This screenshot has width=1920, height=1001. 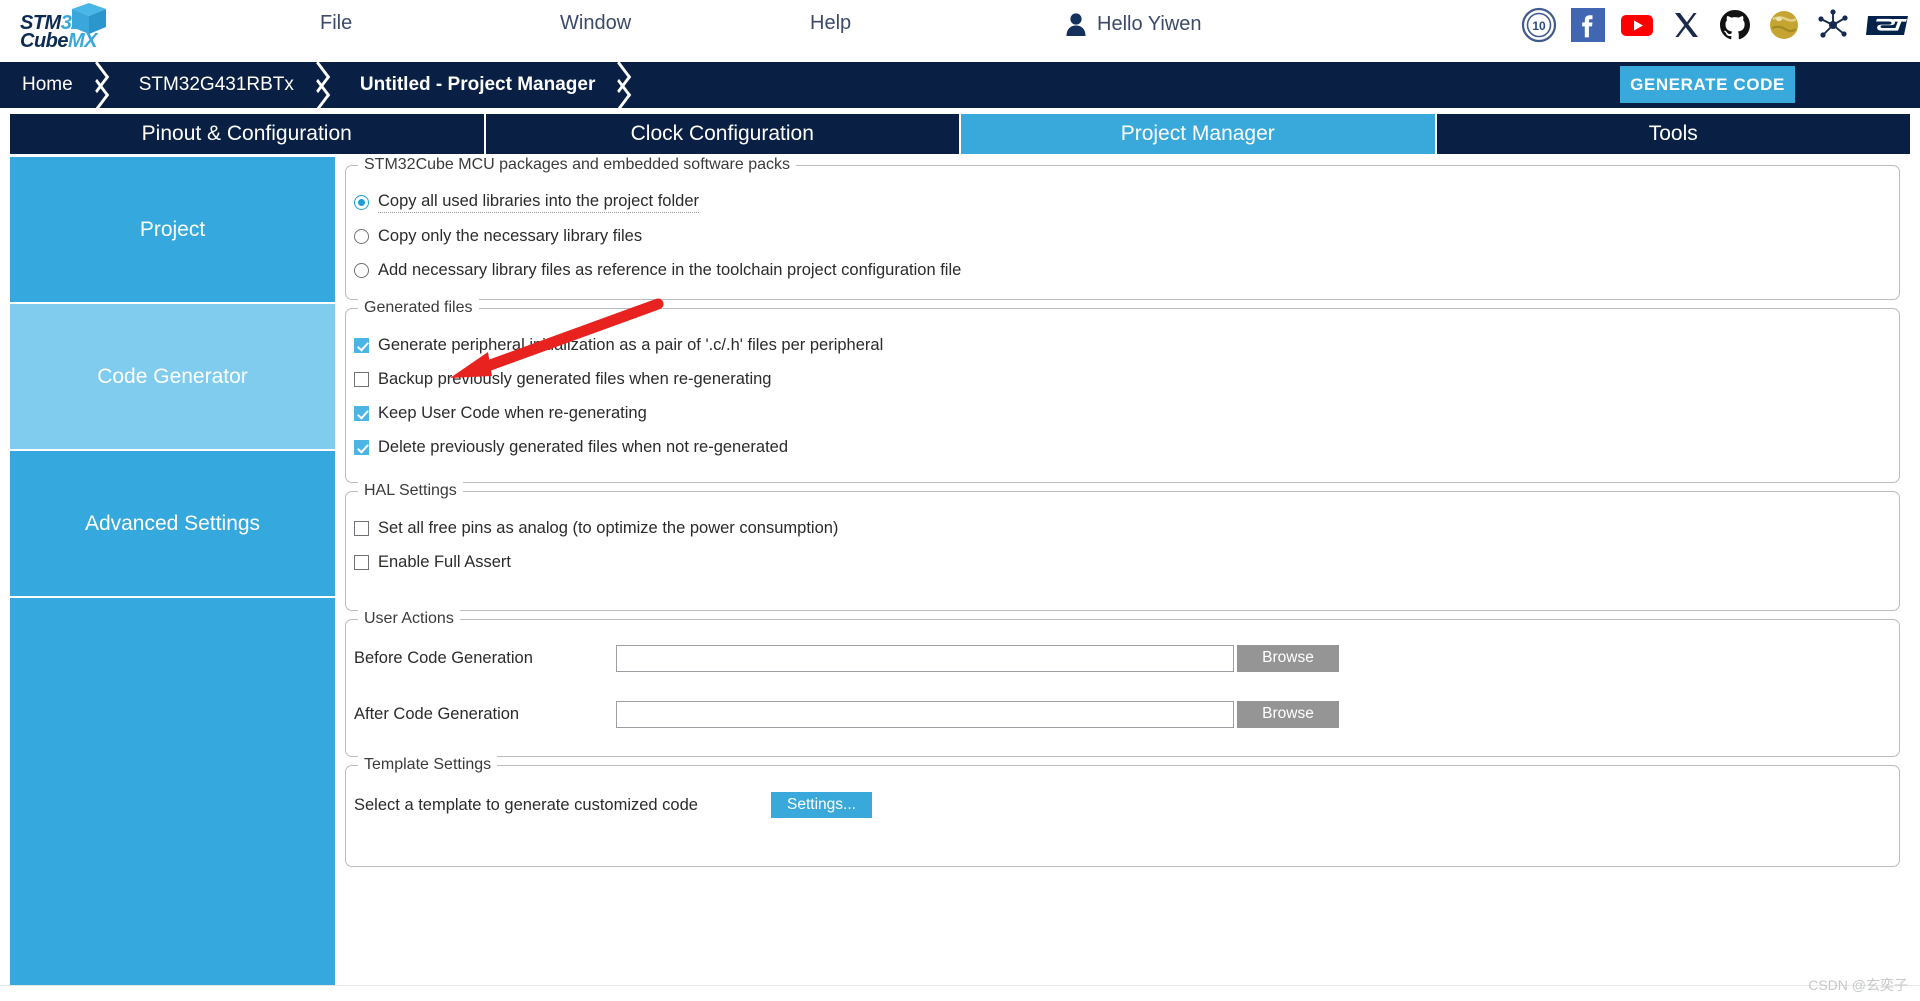 I want to click on watermark: CSDN @玄奕子, so click(x=1858, y=985).